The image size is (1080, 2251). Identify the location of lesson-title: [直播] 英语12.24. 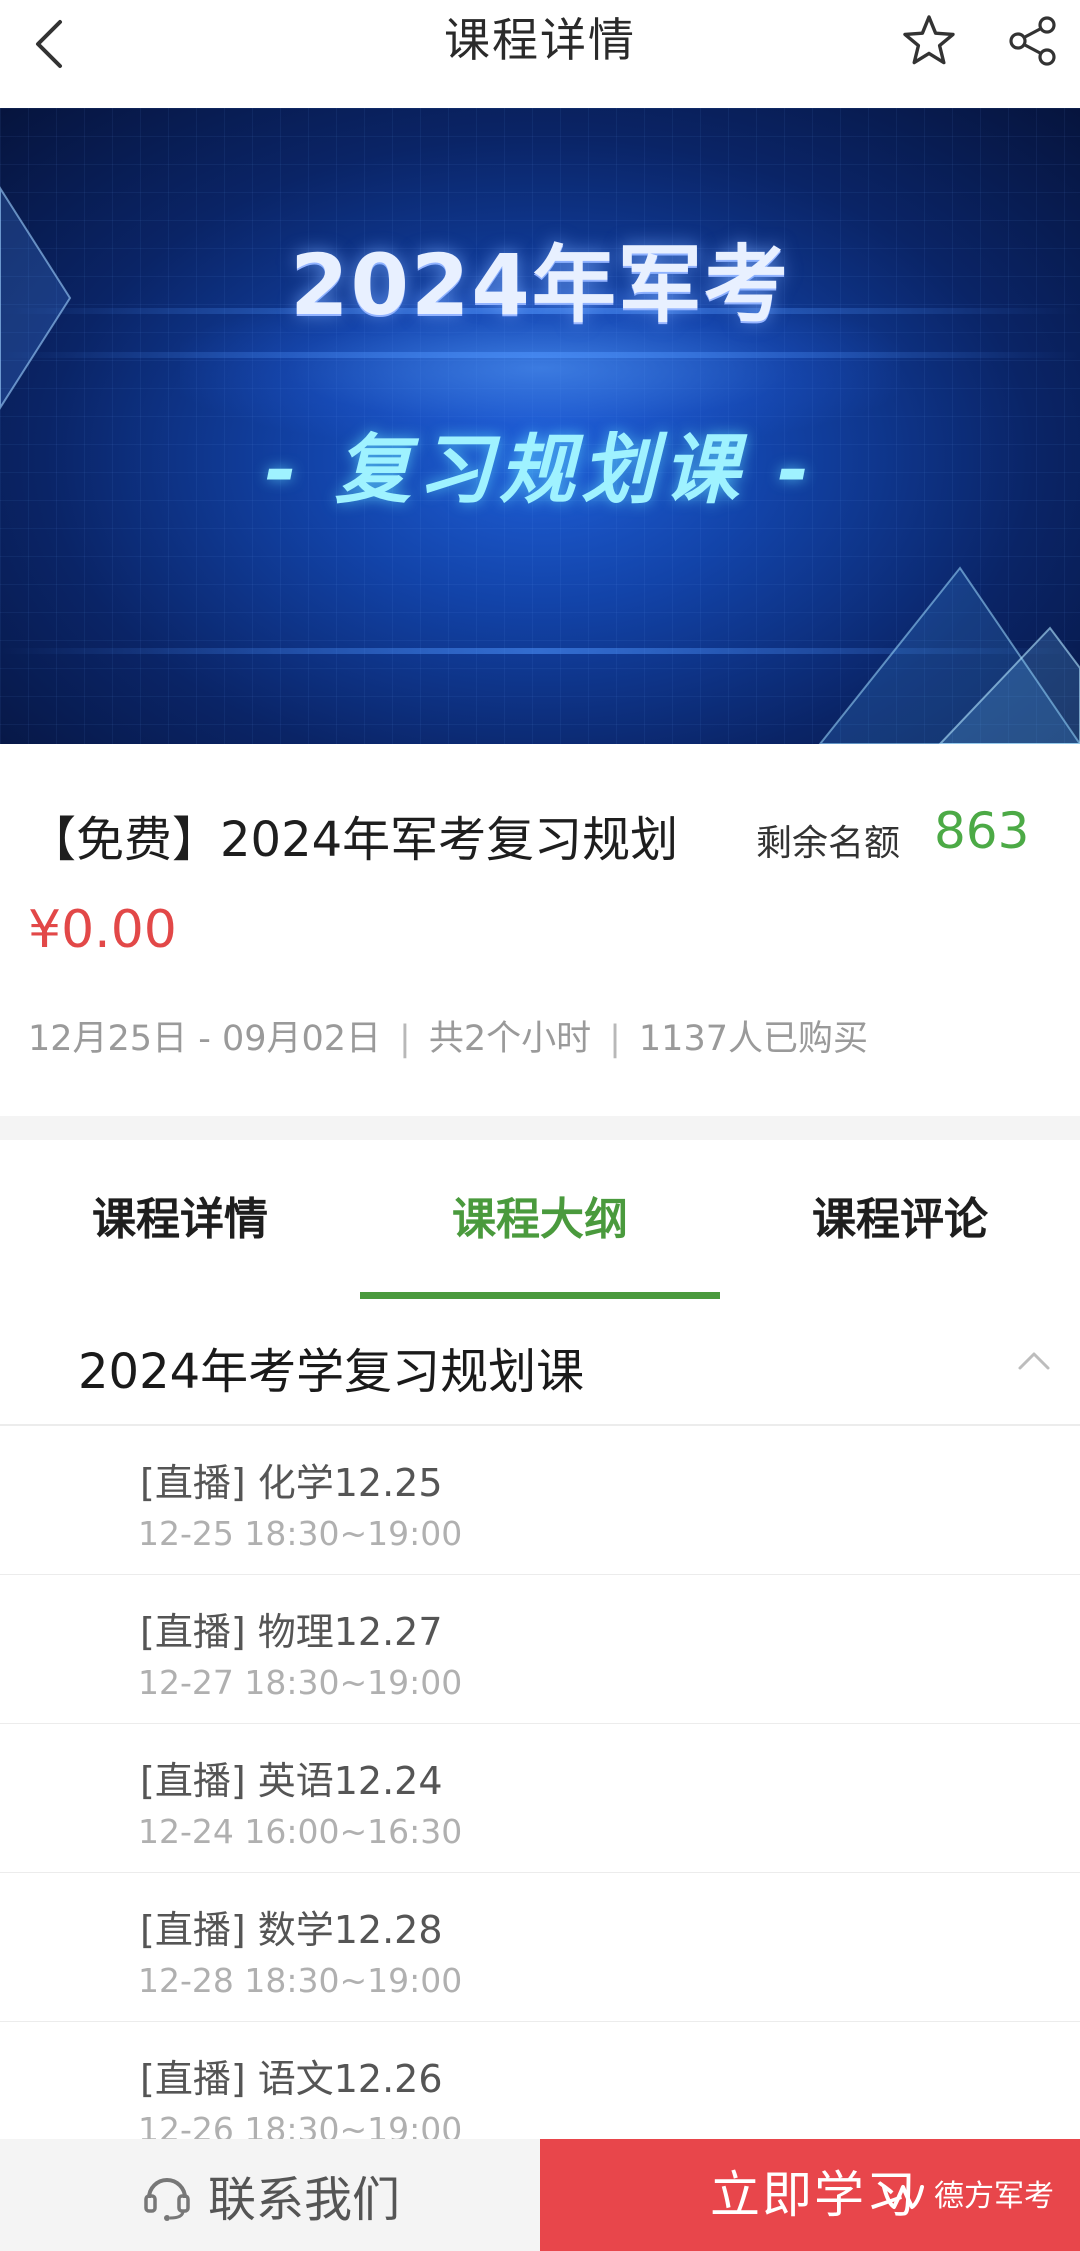
(291, 1781).